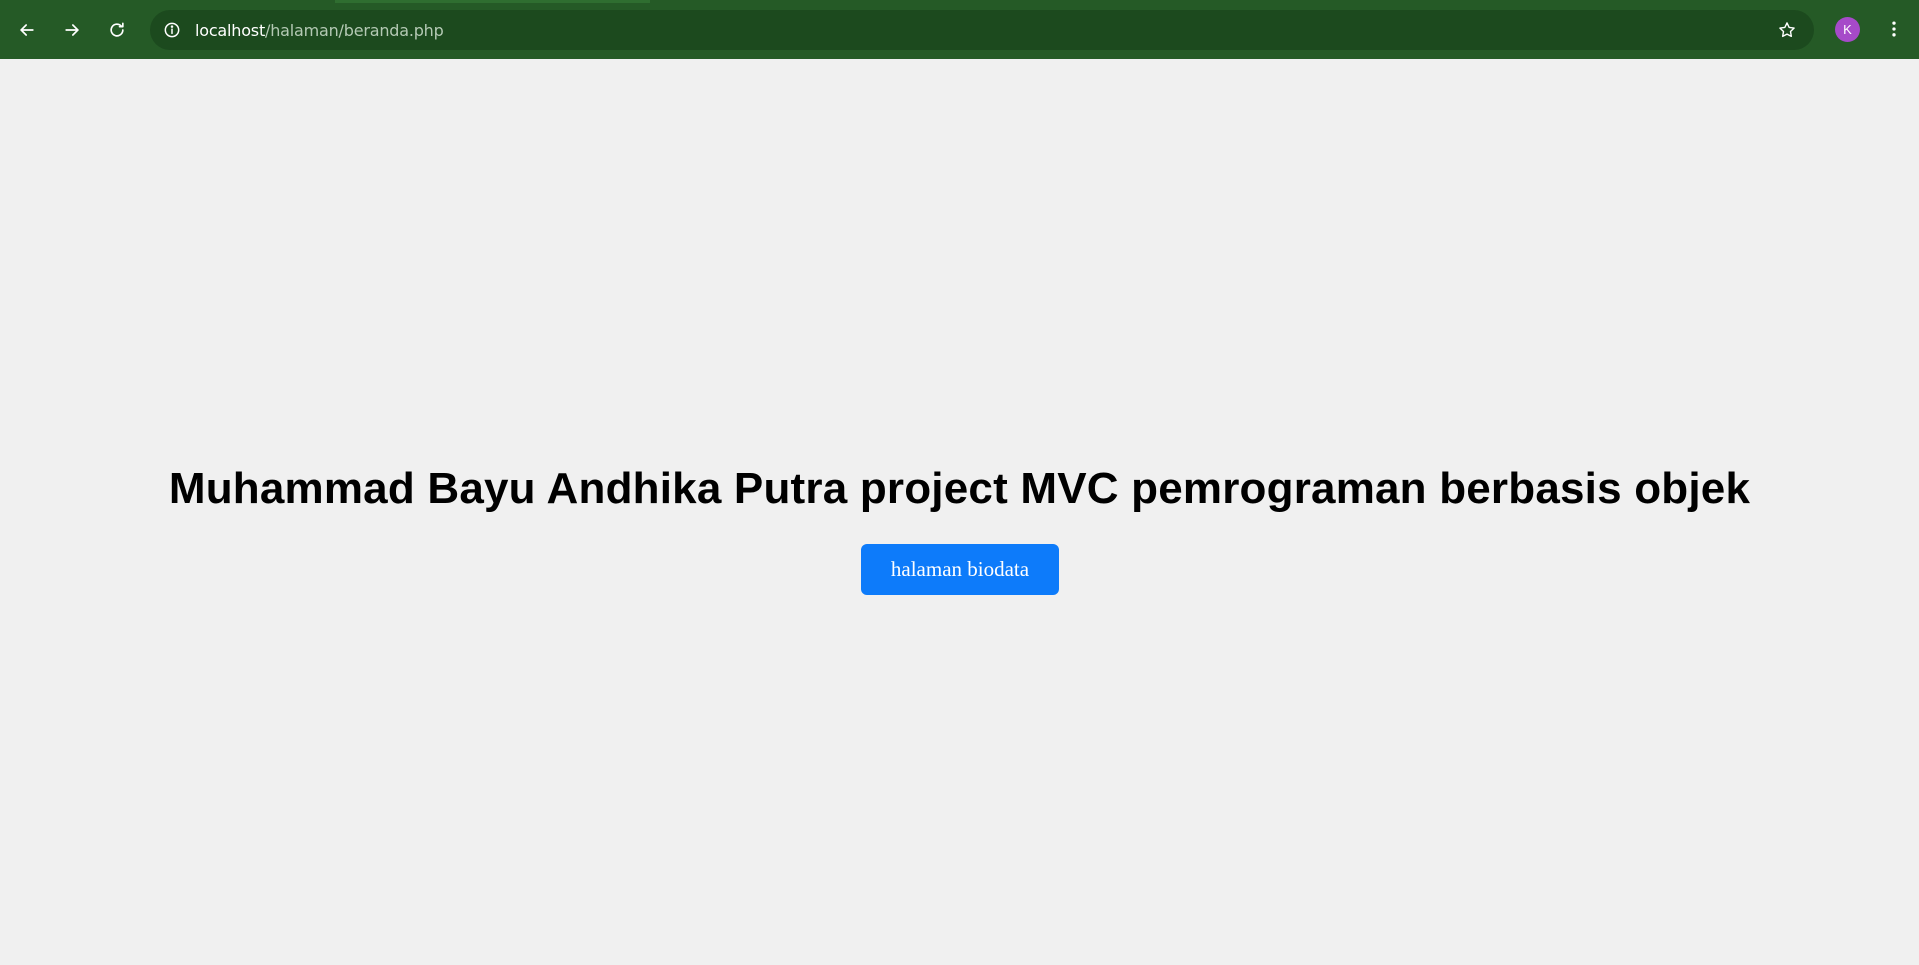 This screenshot has height=965, width=1919. What do you see at coordinates (230, 30) in the screenshot?
I see `url-host: localhost` at bounding box center [230, 30].